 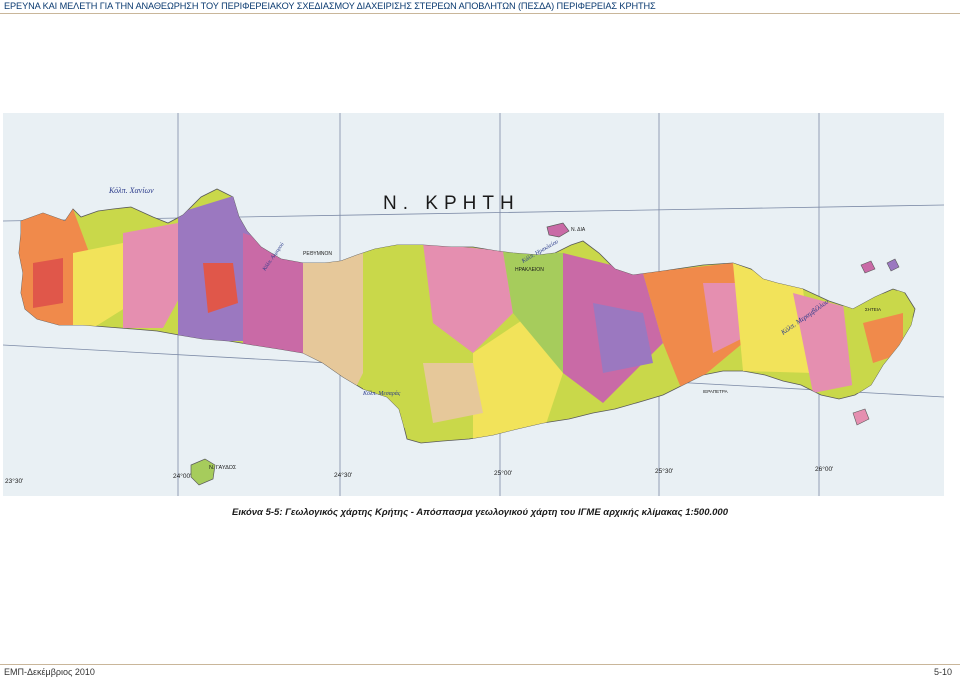 What do you see at coordinates (381, 394) in the screenshot?
I see `gulf-label: Κόλπ. Μεσαράς` at bounding box center [381, 394].